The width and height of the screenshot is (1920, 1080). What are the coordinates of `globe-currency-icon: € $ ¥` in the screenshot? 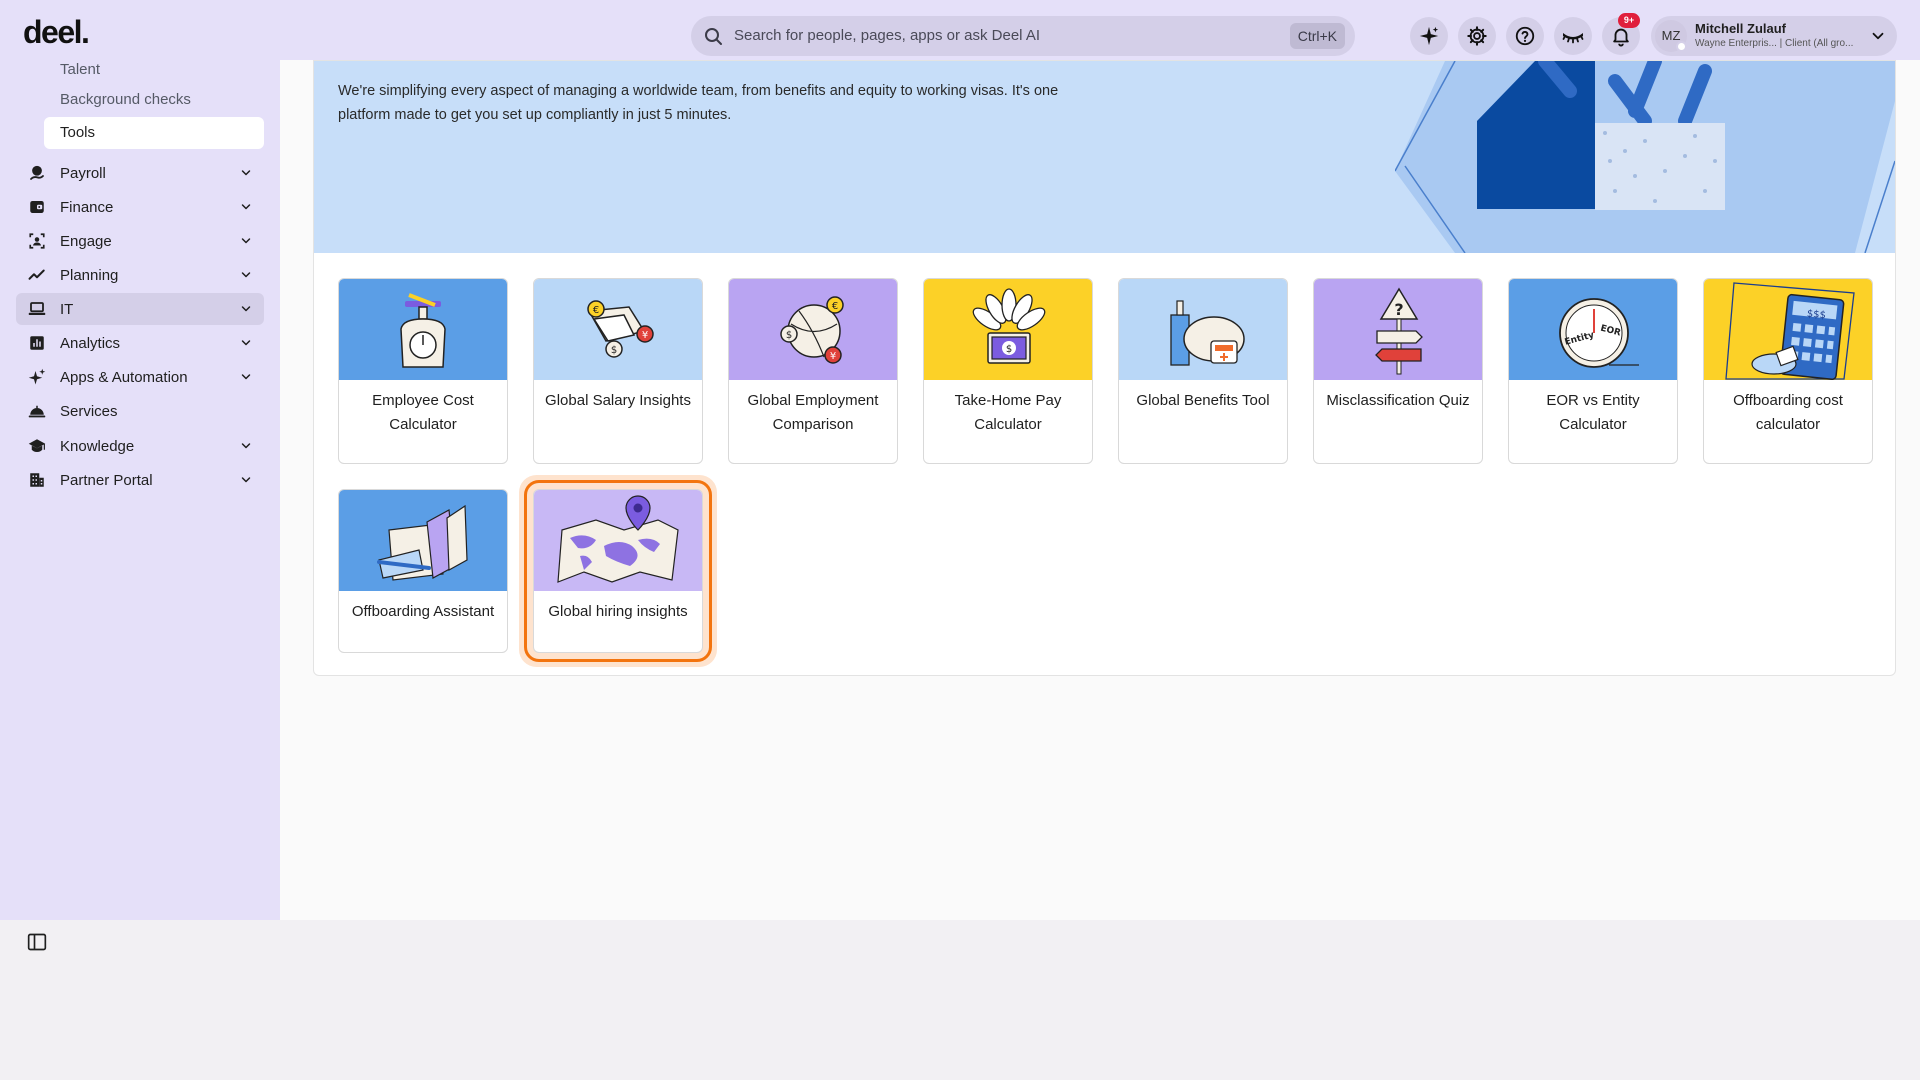 It's located at (813, 329).